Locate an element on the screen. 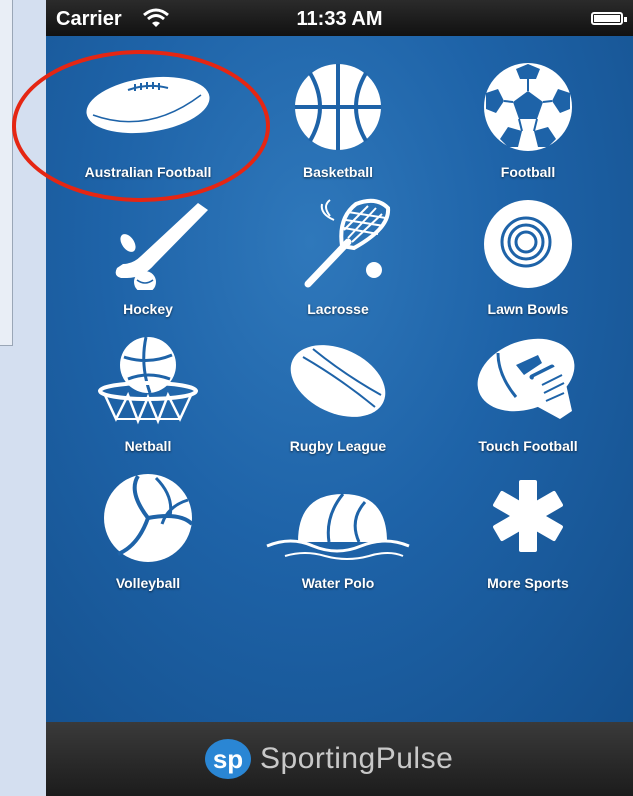 The width and height of the screenshot is (633, 796). touch-football-icon is located at coordinates (526, 378).